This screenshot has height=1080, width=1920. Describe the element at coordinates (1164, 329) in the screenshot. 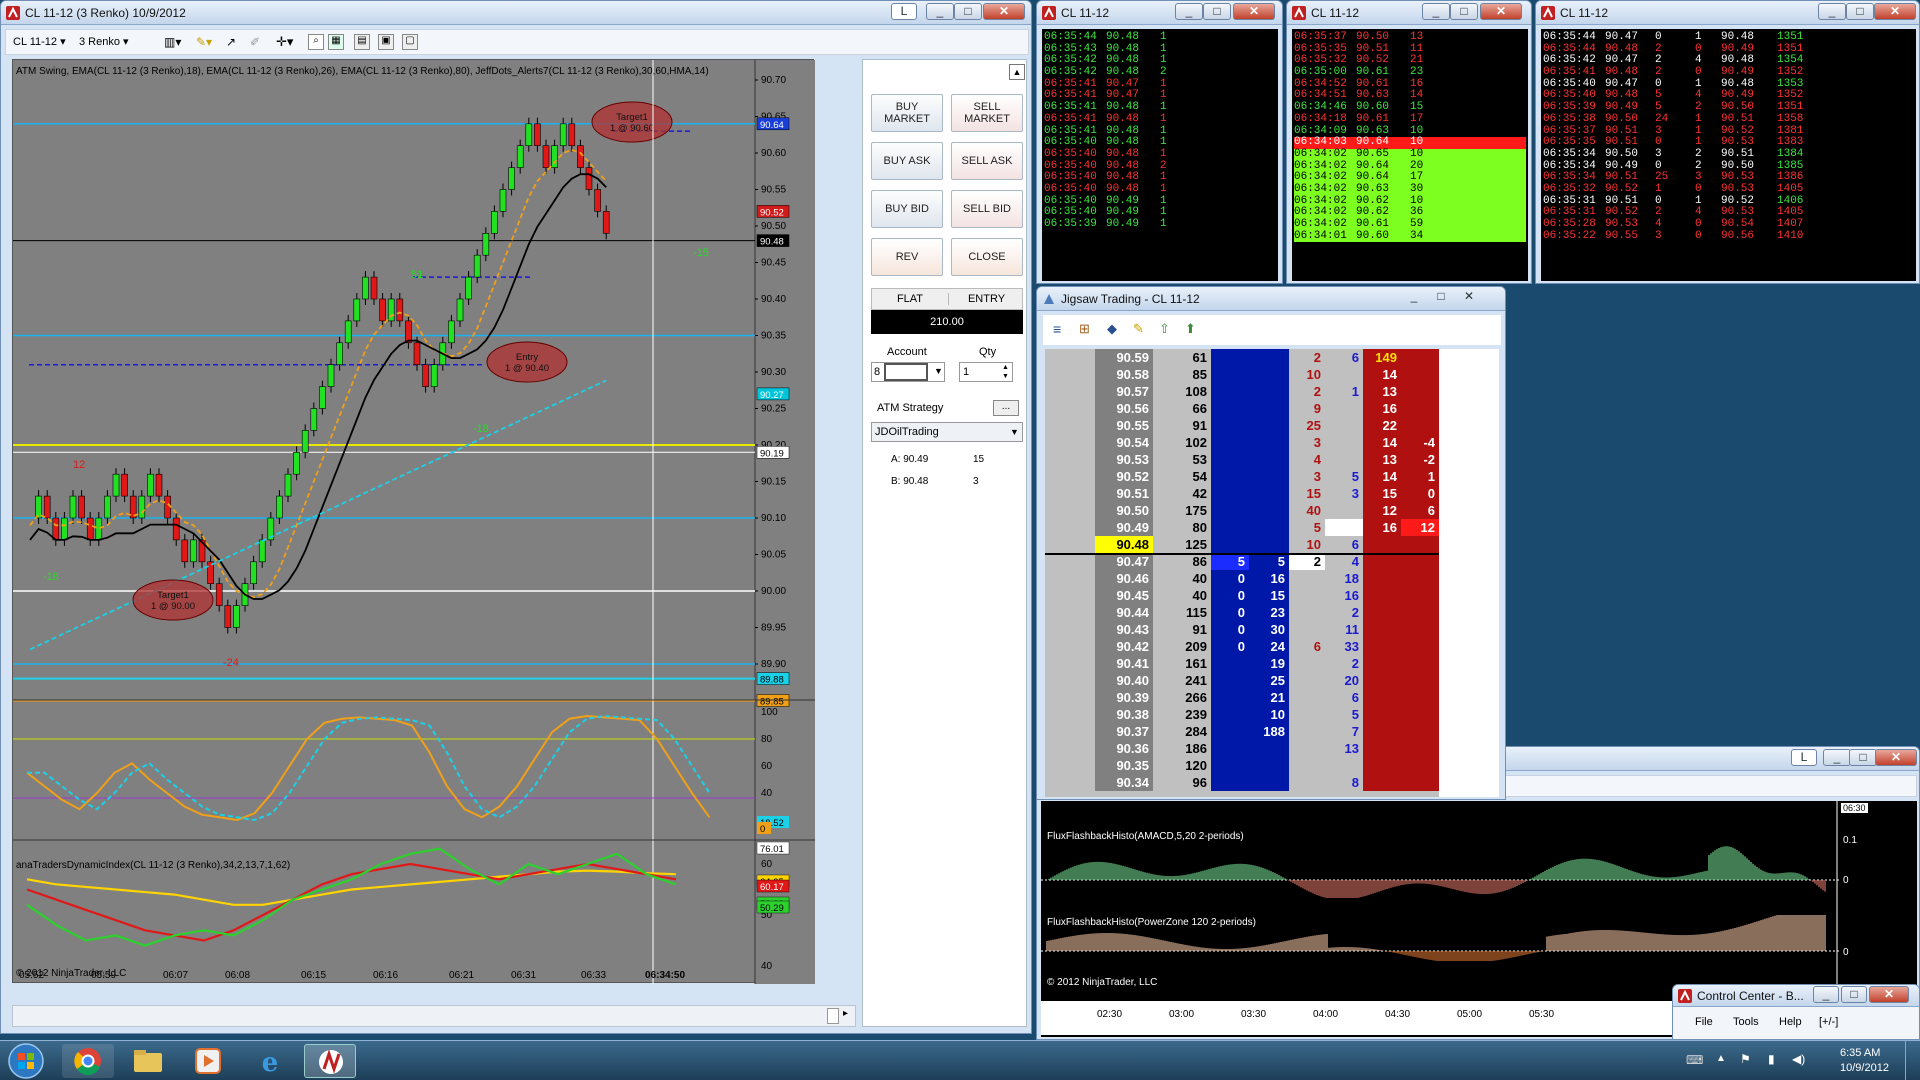

I see `ladder-recenter-icon: ⇧` at that location.